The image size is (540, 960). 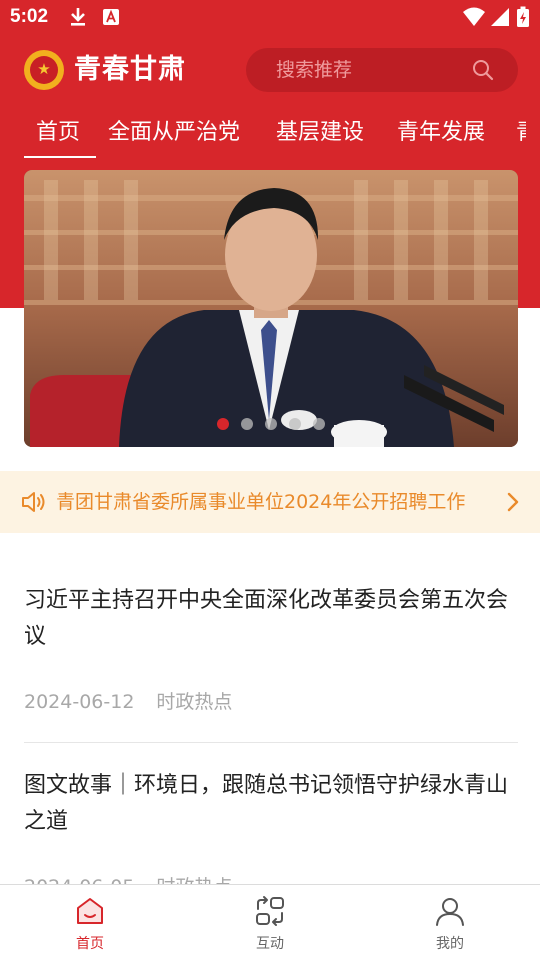 I want to click on cellular-signal-icon, so click(x=500, y=17).